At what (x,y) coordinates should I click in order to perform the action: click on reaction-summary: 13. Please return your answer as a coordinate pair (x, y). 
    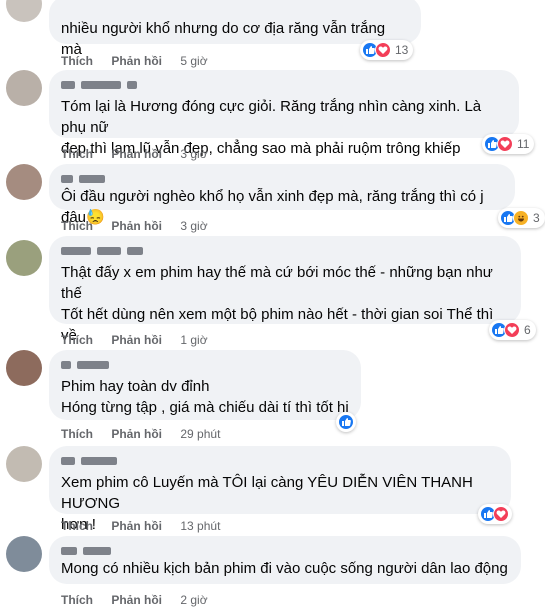
    Looking at the image, I should click on (387, 50).